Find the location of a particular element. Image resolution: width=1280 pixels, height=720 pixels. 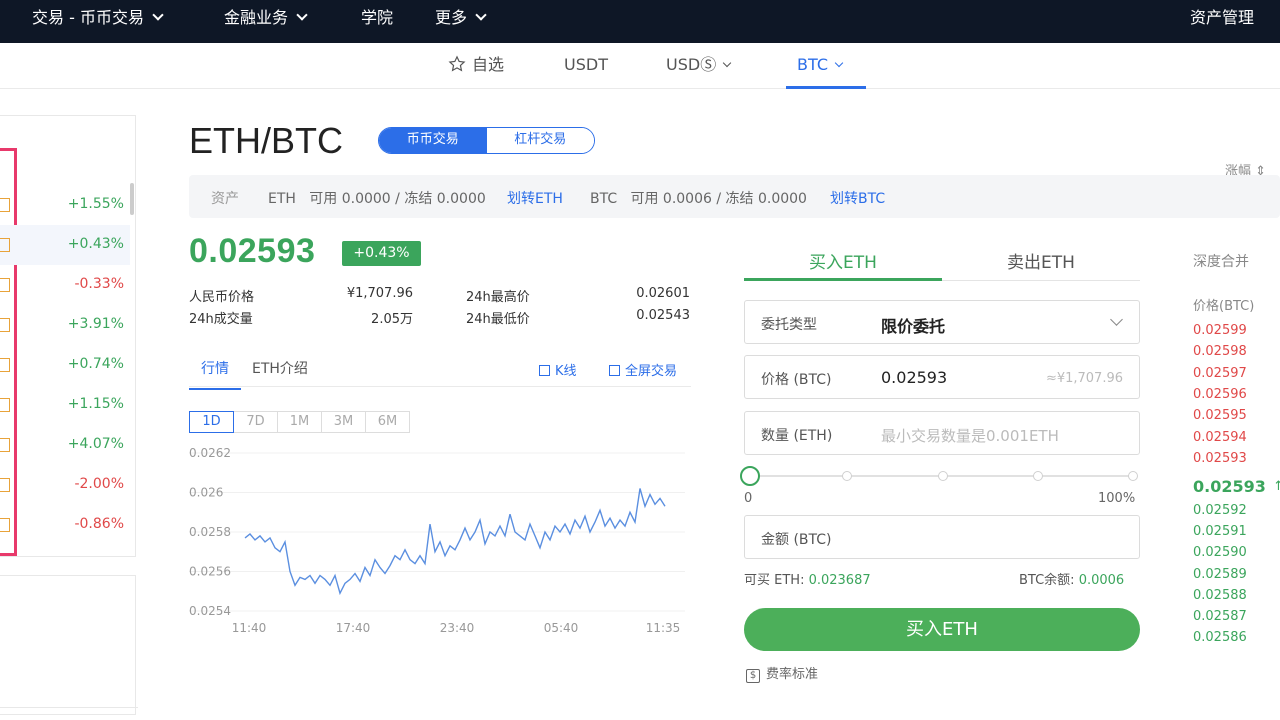

tab-buy: 买入ETH is located at coordinates (843, 264).